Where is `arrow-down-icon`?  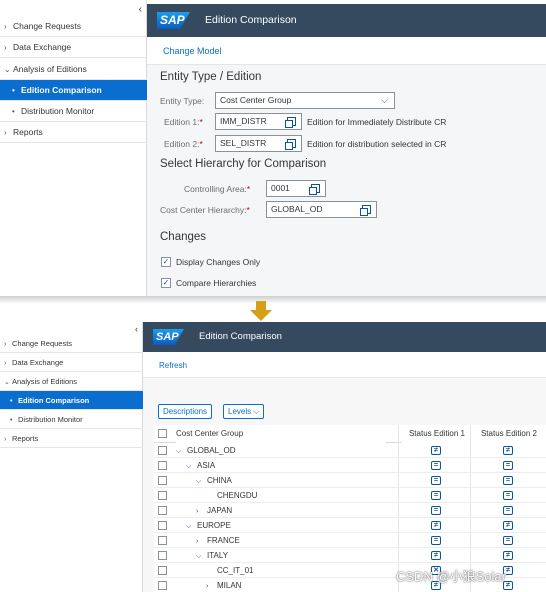 arrow-down-icon is located at coordinates (261, 311).